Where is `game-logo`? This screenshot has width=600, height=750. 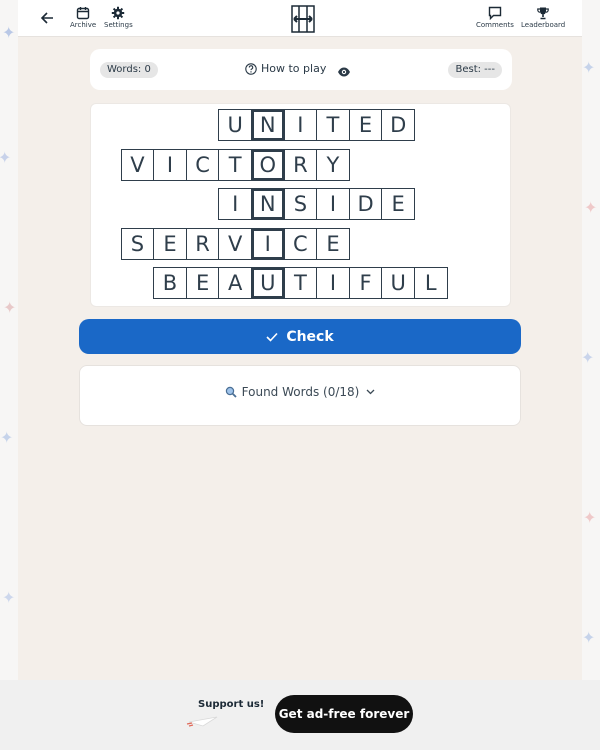
game-logo is located at coordinates (303, 21).